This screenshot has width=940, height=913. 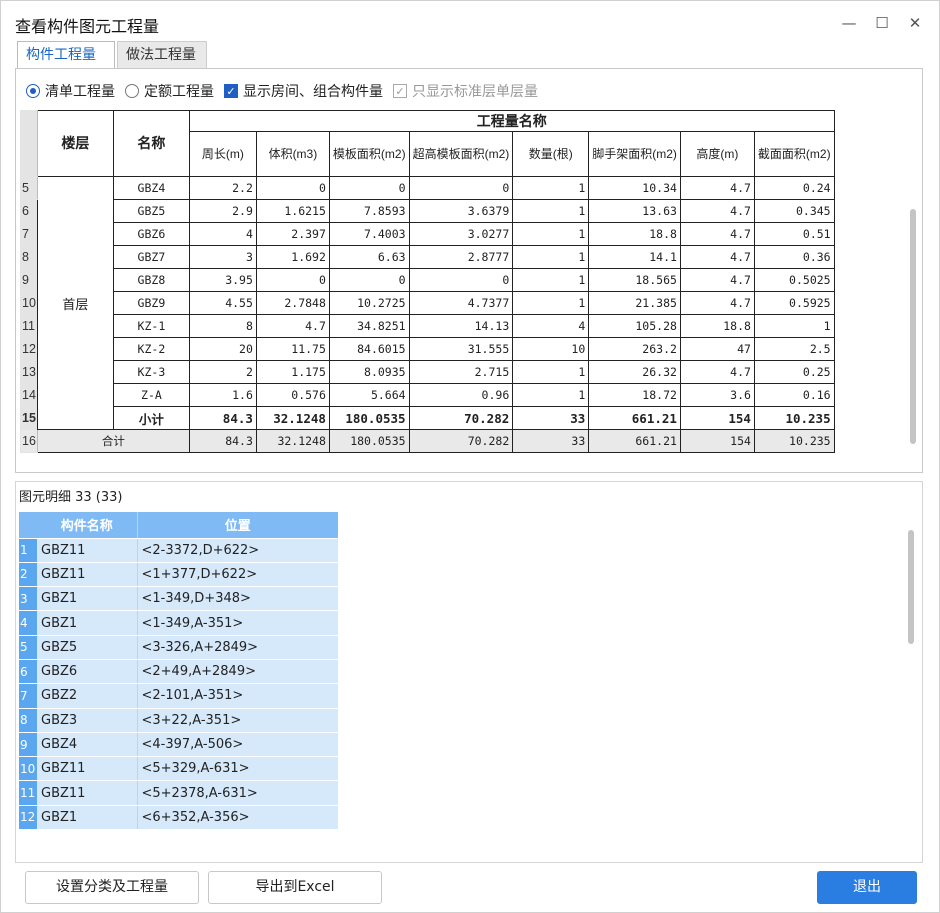 What do you see at coordinates (794, 441) in the screenshot?
I see `value-cell: 10.235` at bounding box center [794, 441].